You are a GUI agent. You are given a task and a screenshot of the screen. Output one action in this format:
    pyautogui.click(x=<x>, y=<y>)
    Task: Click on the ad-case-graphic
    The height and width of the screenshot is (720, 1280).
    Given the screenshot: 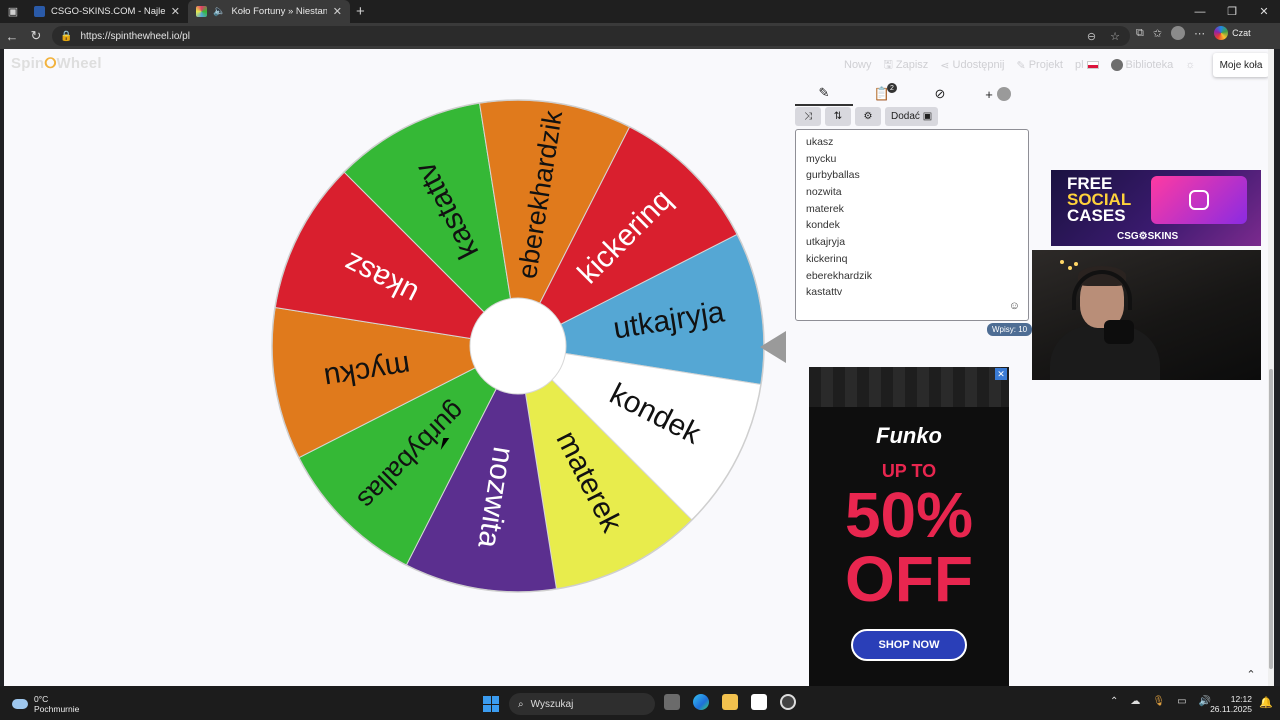 What is the action you would take?
    pyautogui.click(x=1199, y=200)
    